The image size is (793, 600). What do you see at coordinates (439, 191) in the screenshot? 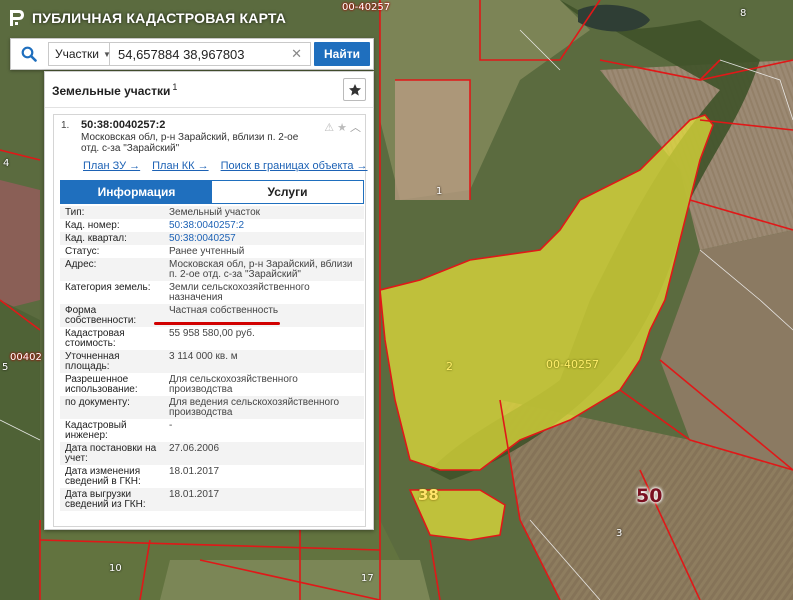
I see `map-label-1: 1` at bounding box center [439, 191].